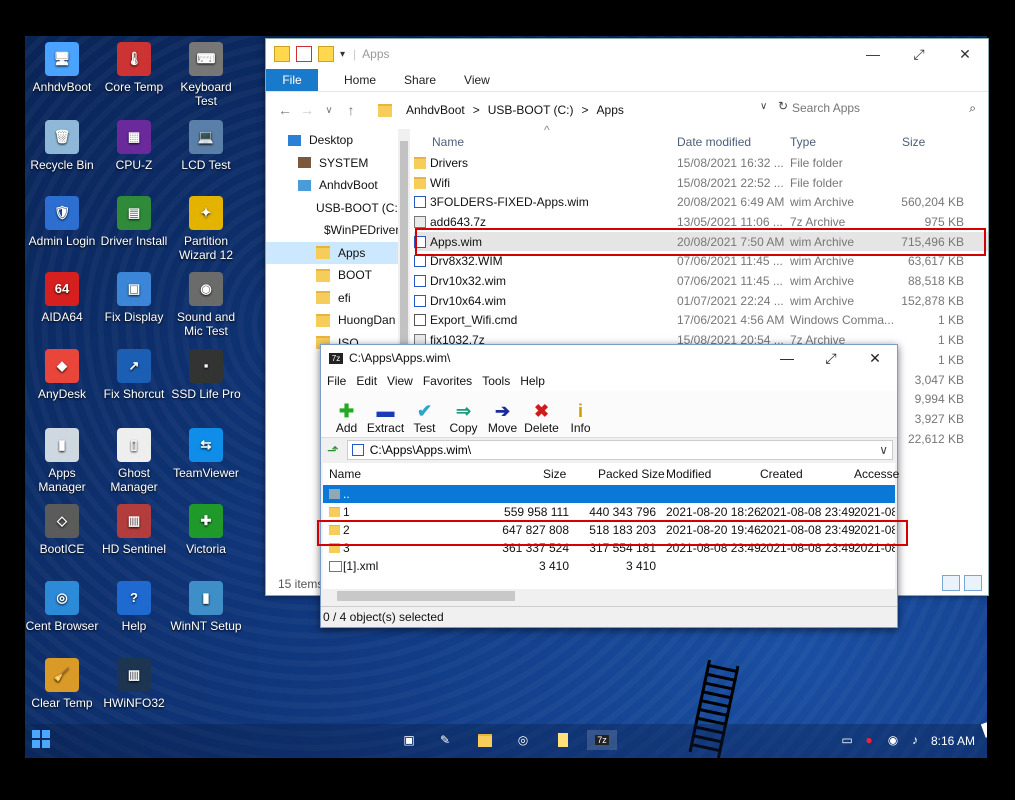 The image size is (1015, 800). What do you see at coordinates (292, 80) in the screenshot?
I see `ribbon-file-tab: File` at bounding box center [292, 80].